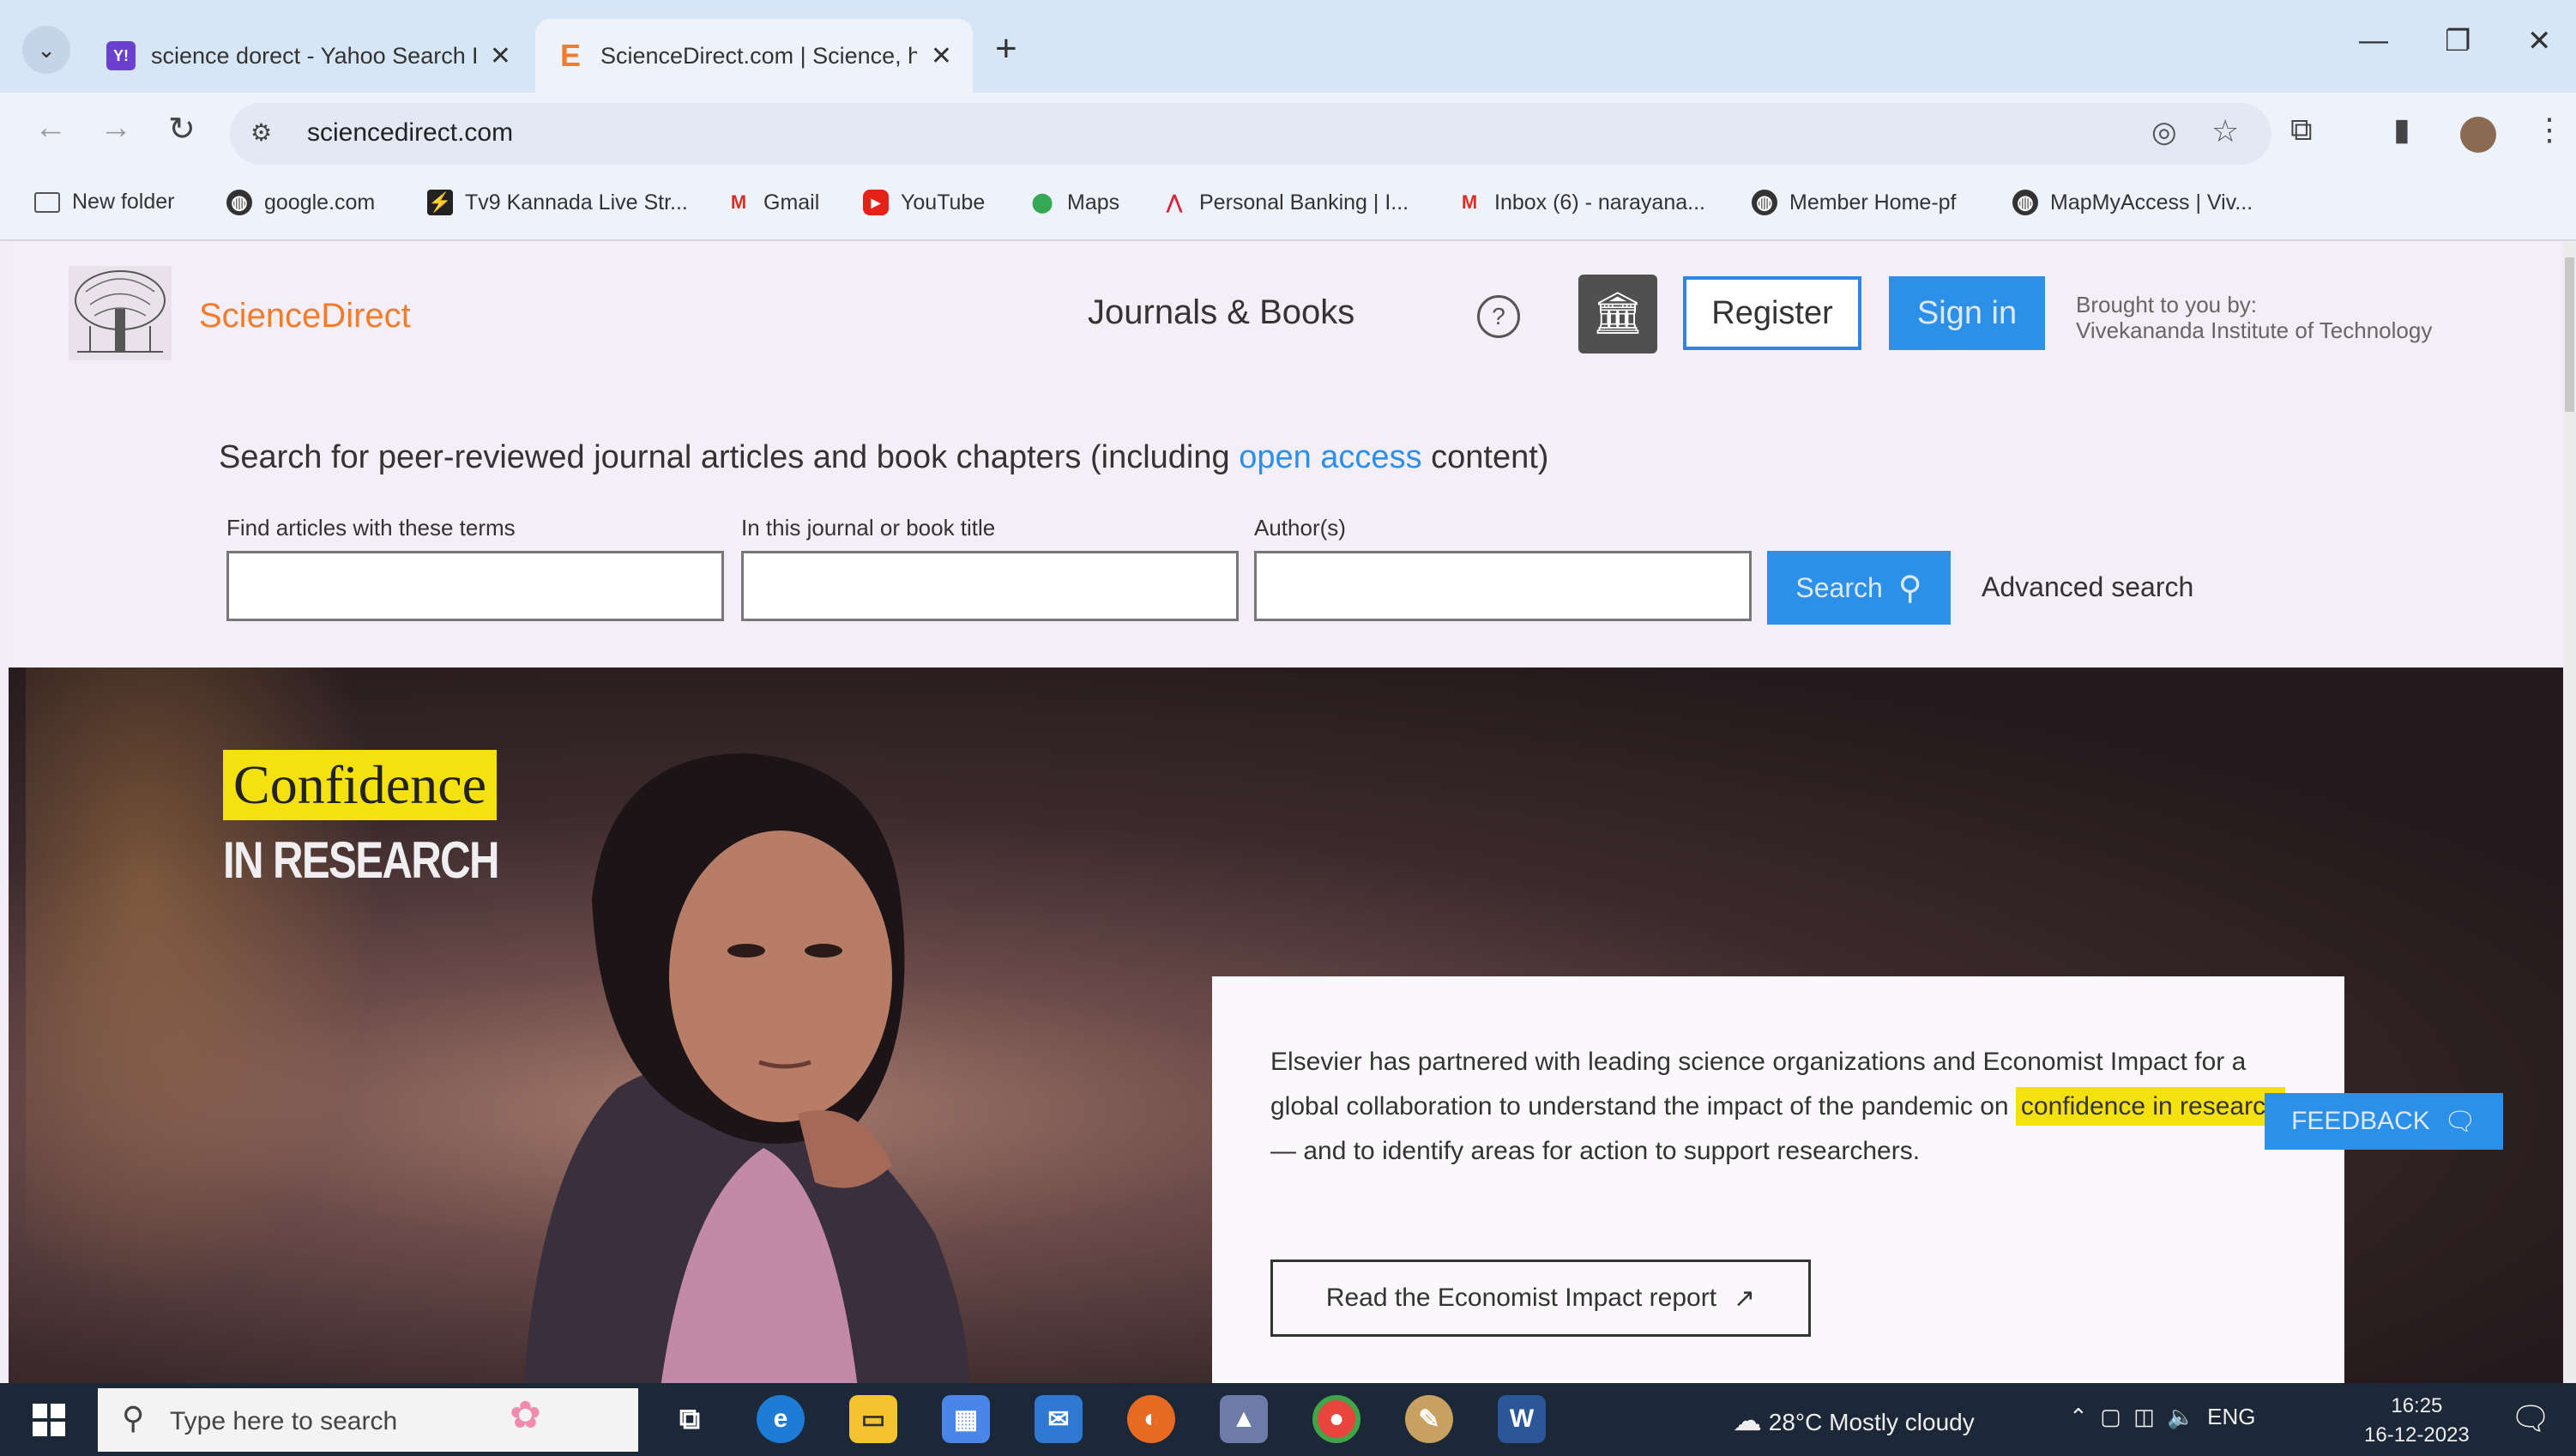  I want to click on maps-icon: ⬤, so click(1042, 202).